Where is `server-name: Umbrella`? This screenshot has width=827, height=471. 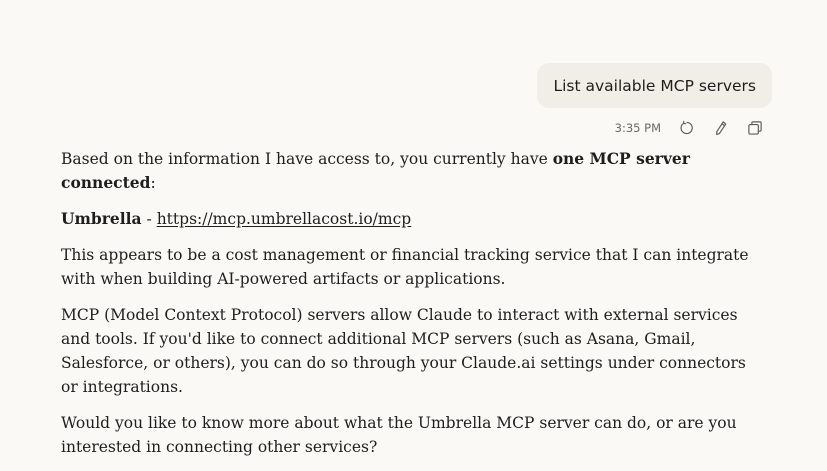 server-name: Umbrella is located at coordinates (101, 218).